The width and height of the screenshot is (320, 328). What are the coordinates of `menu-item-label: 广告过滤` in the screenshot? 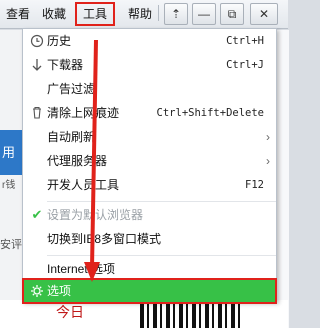 It's located at (71, 89).